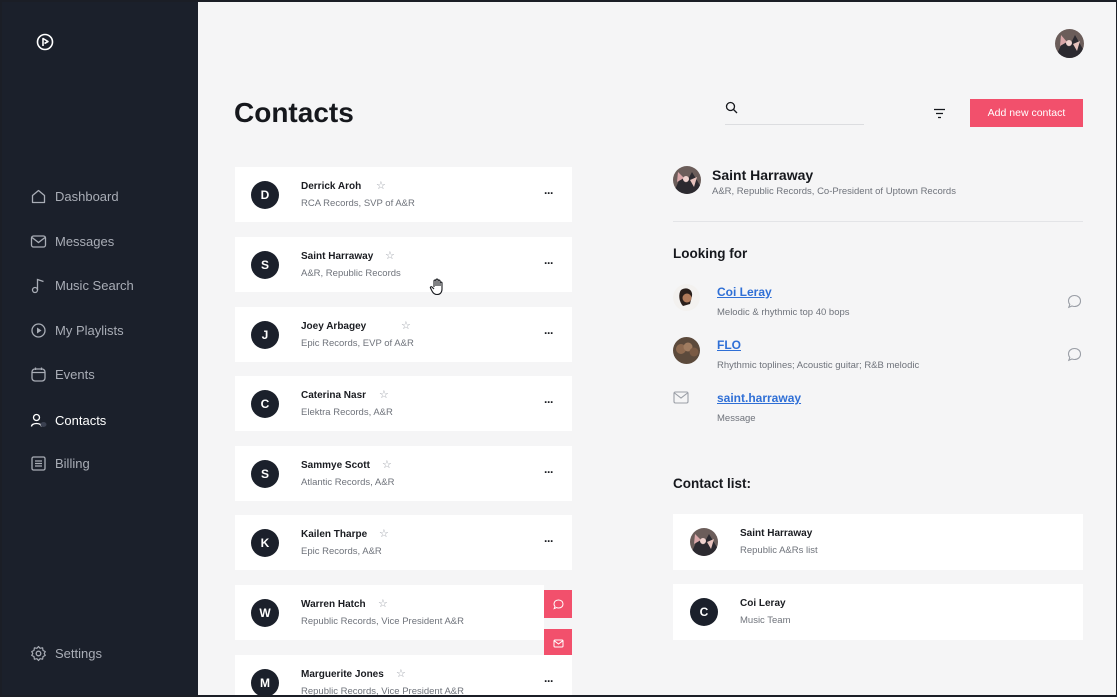 This screenshot has width=1117, height=697. What do you see at coordinates (331, 186) in the screenshot?
I see `contact-name: Derrick Aroh` at bounding box center [331, 186].